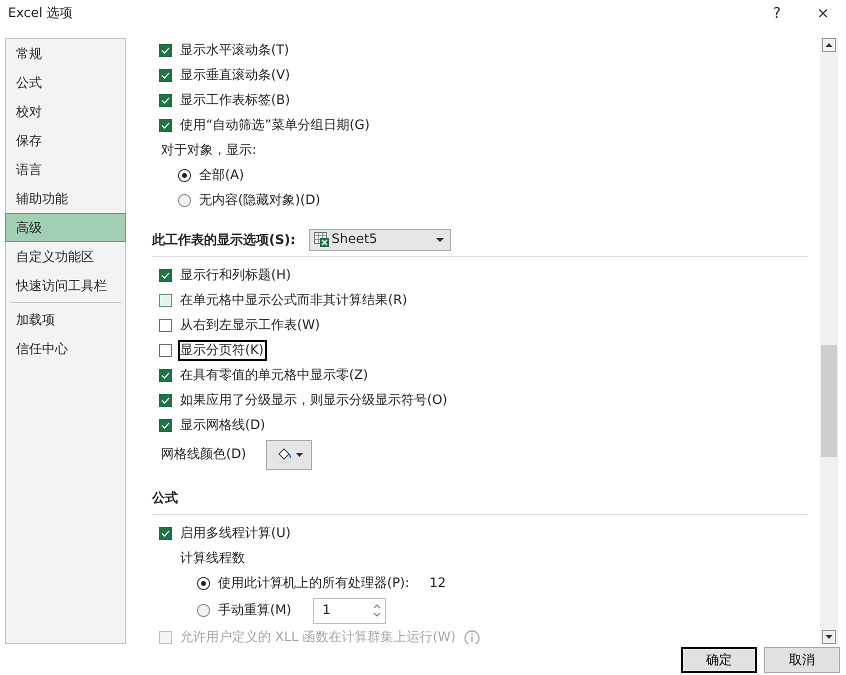 This screenshot has height=675, width=846. What do you see at coordinates (65, 348) in the screenshot?
I see `sidebar-item: 信任中心` at bounding box center [65, 348].